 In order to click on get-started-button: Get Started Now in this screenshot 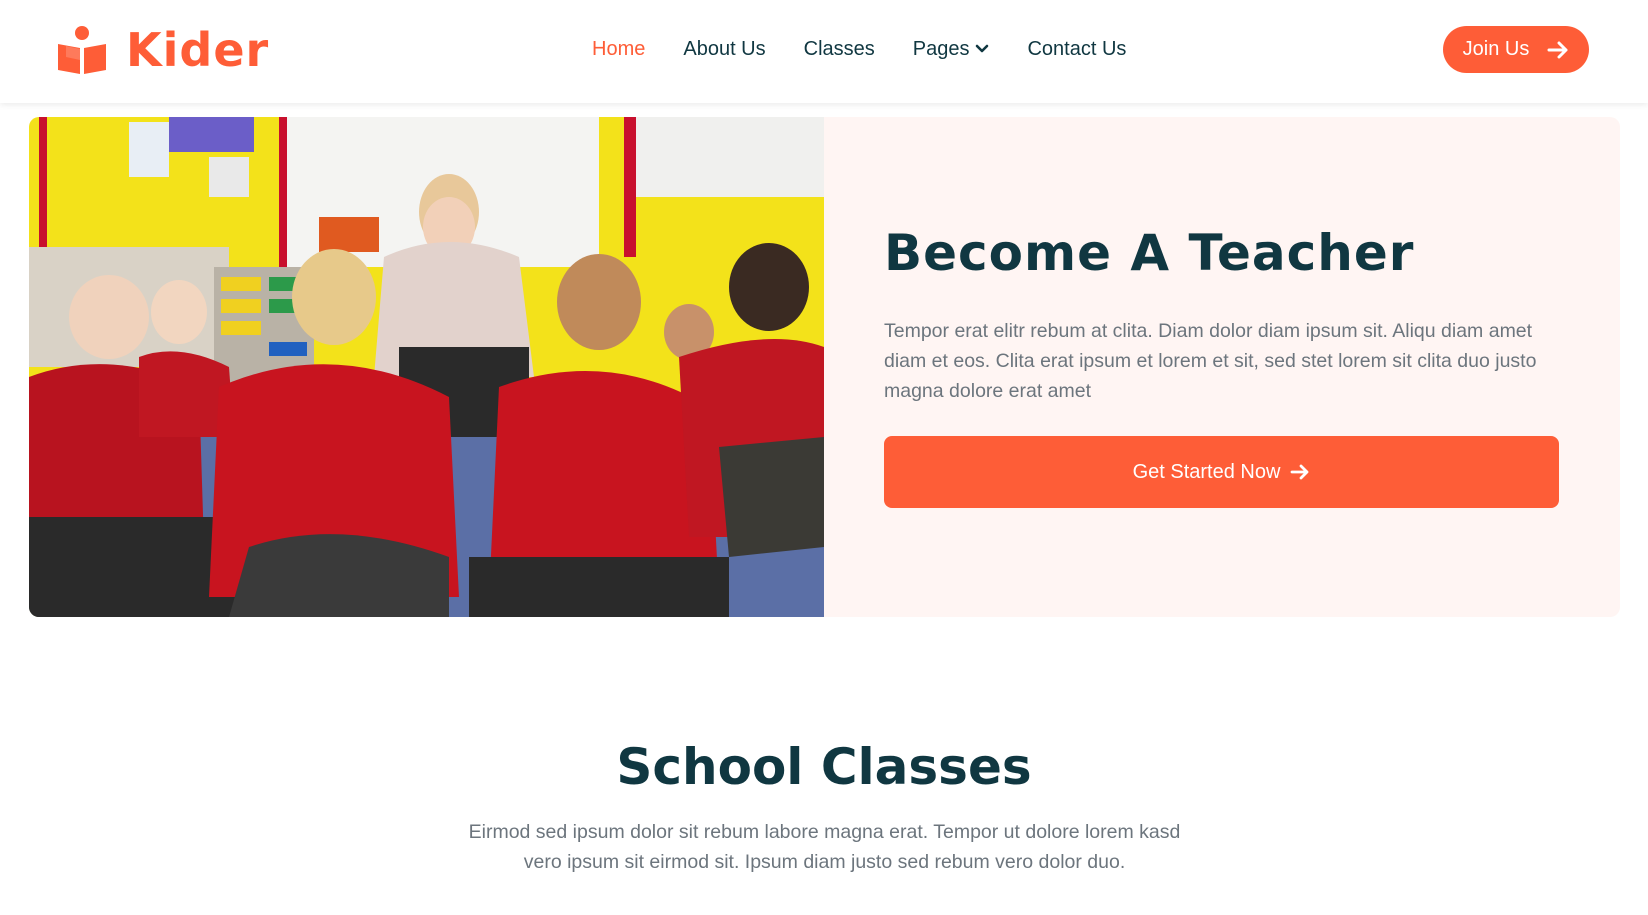, I will do `click(1221, 472)`.